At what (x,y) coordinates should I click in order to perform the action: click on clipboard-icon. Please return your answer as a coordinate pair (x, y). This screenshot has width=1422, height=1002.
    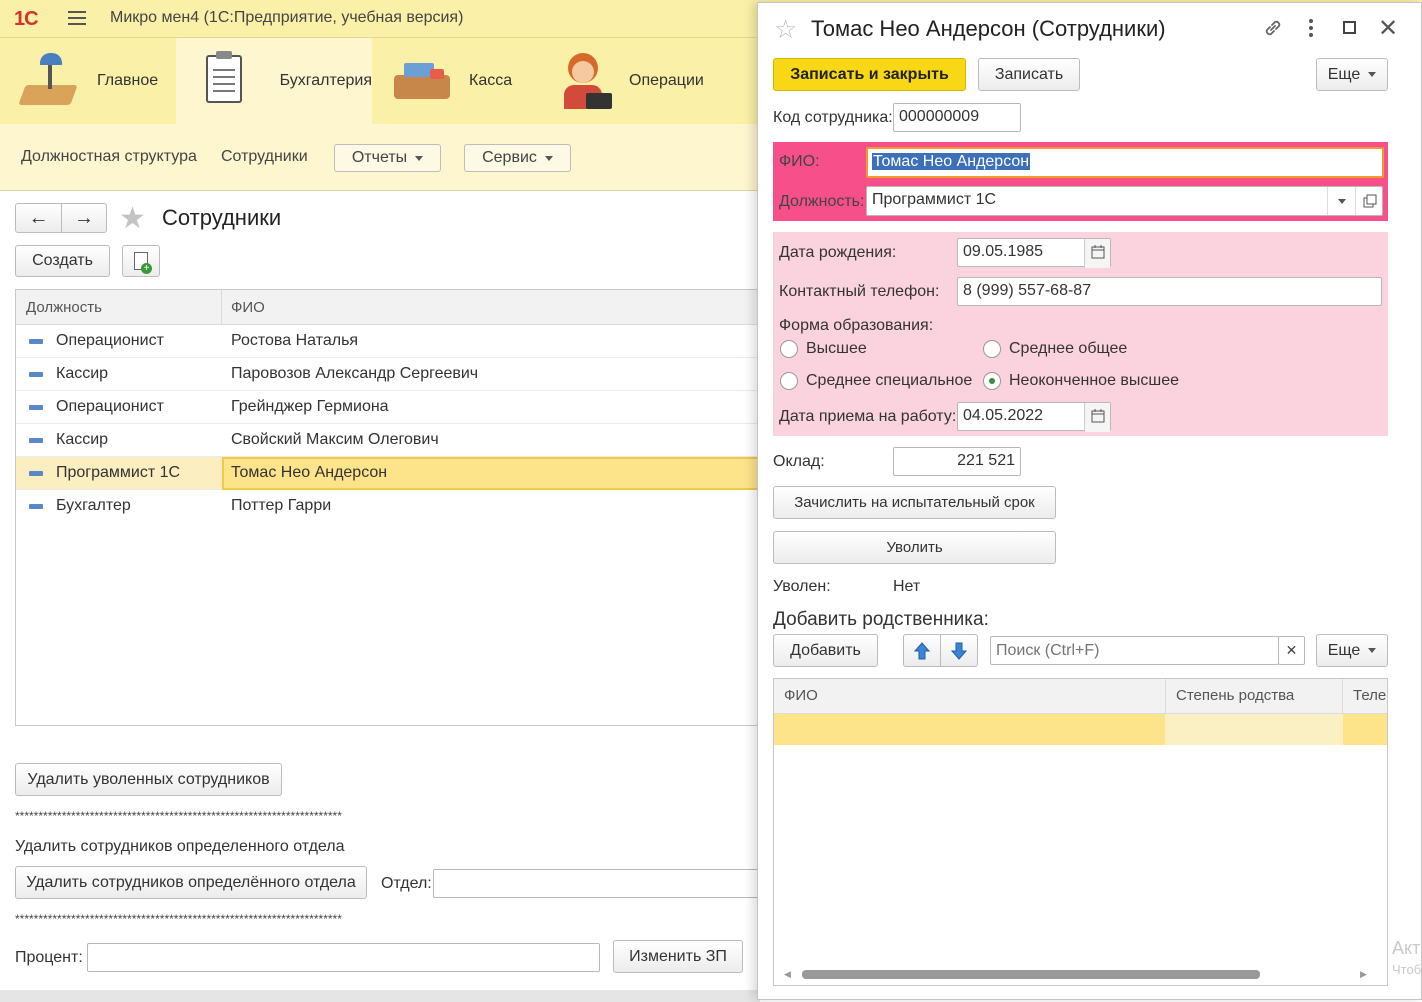
    Looking at the image, I should click on (227, 81).